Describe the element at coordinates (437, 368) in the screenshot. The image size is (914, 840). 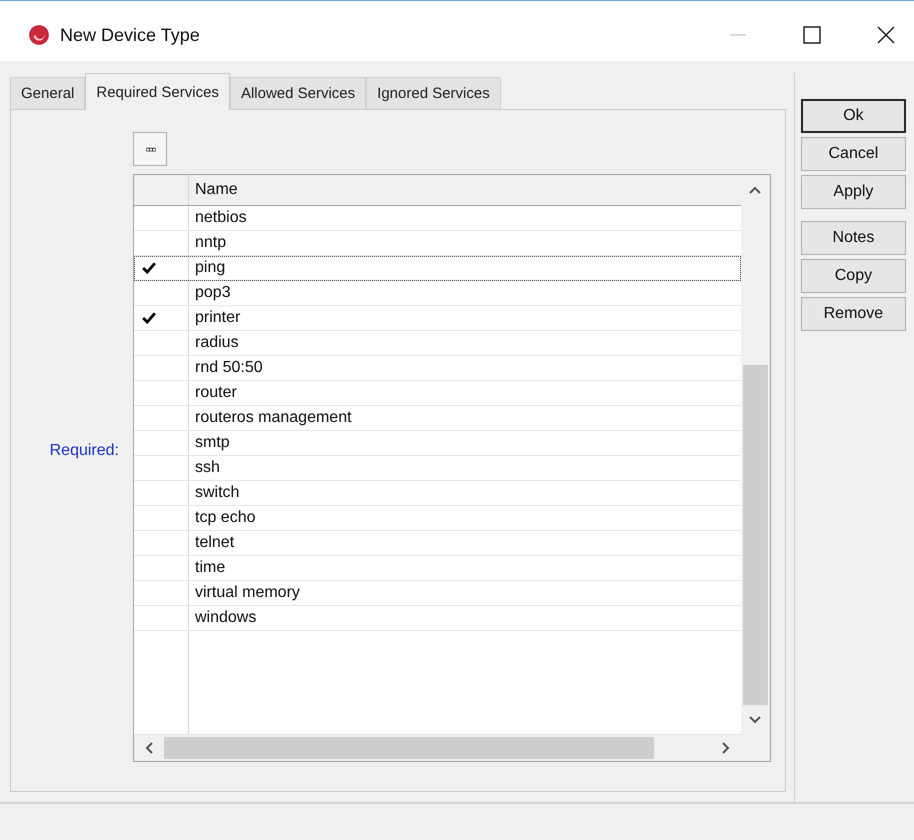
I see `table-row: rnd 50:50` at that location.